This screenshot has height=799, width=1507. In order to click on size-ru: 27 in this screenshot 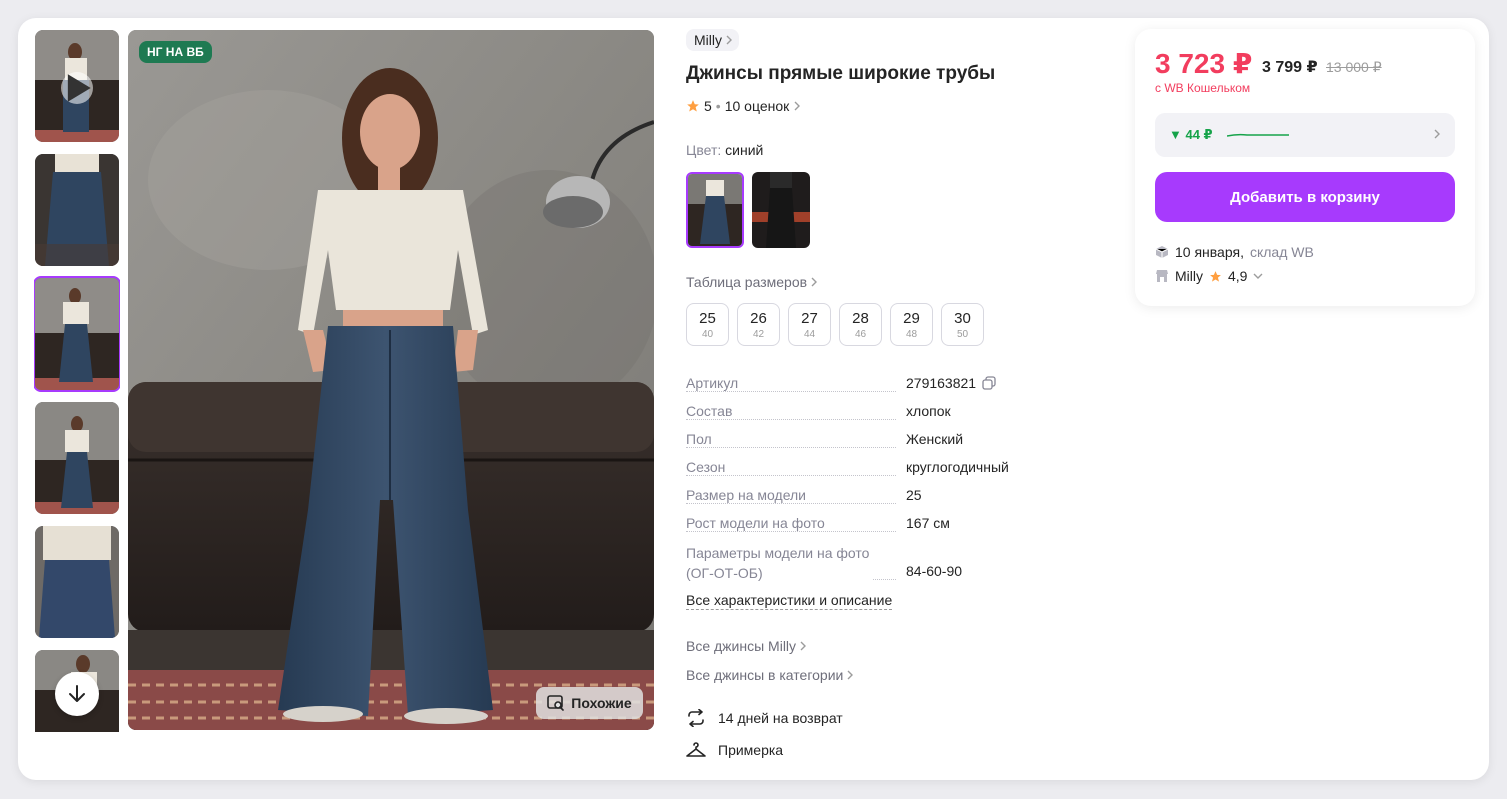, I will do `click(809, 318)`.